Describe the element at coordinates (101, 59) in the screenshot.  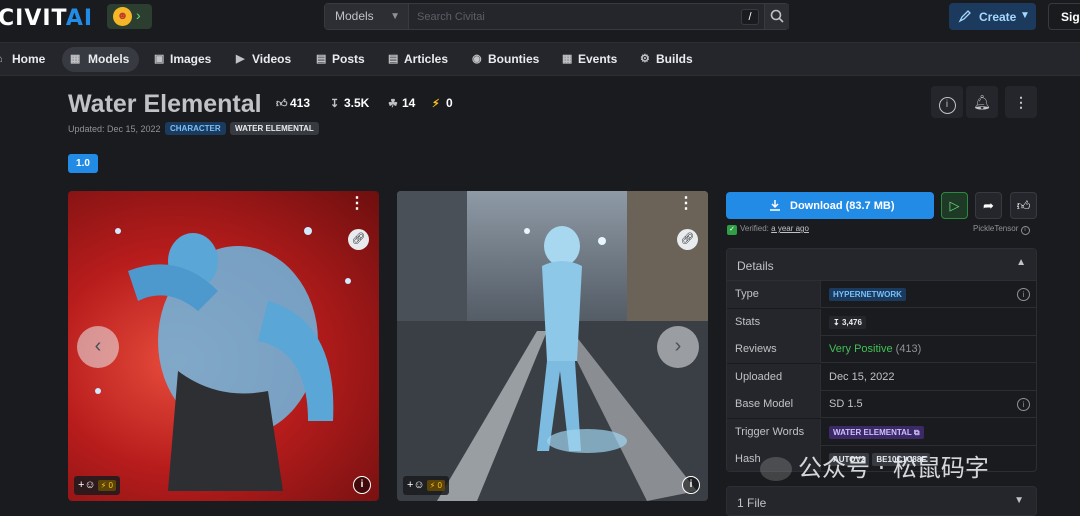
I see `nav-models: ▦ Models` at that location.